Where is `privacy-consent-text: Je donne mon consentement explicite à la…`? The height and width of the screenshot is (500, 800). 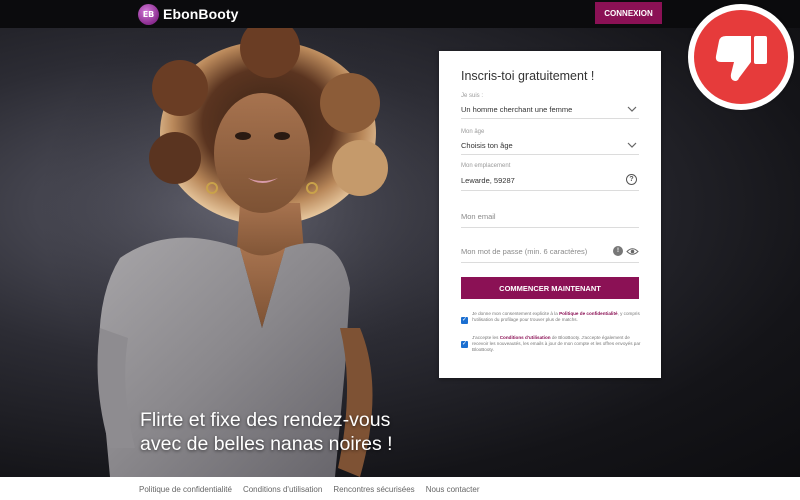 privacy-consent-text: Je donne mon consentement explicite à la… is located at coordinates (556, 317).